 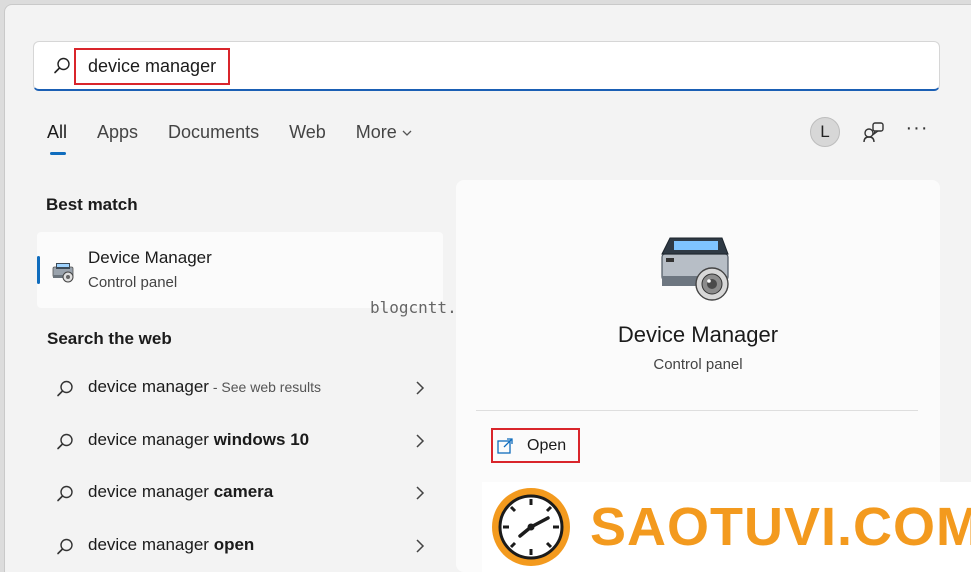 I want to click on web-result-text: device manager open, so click(x=171, y=545).